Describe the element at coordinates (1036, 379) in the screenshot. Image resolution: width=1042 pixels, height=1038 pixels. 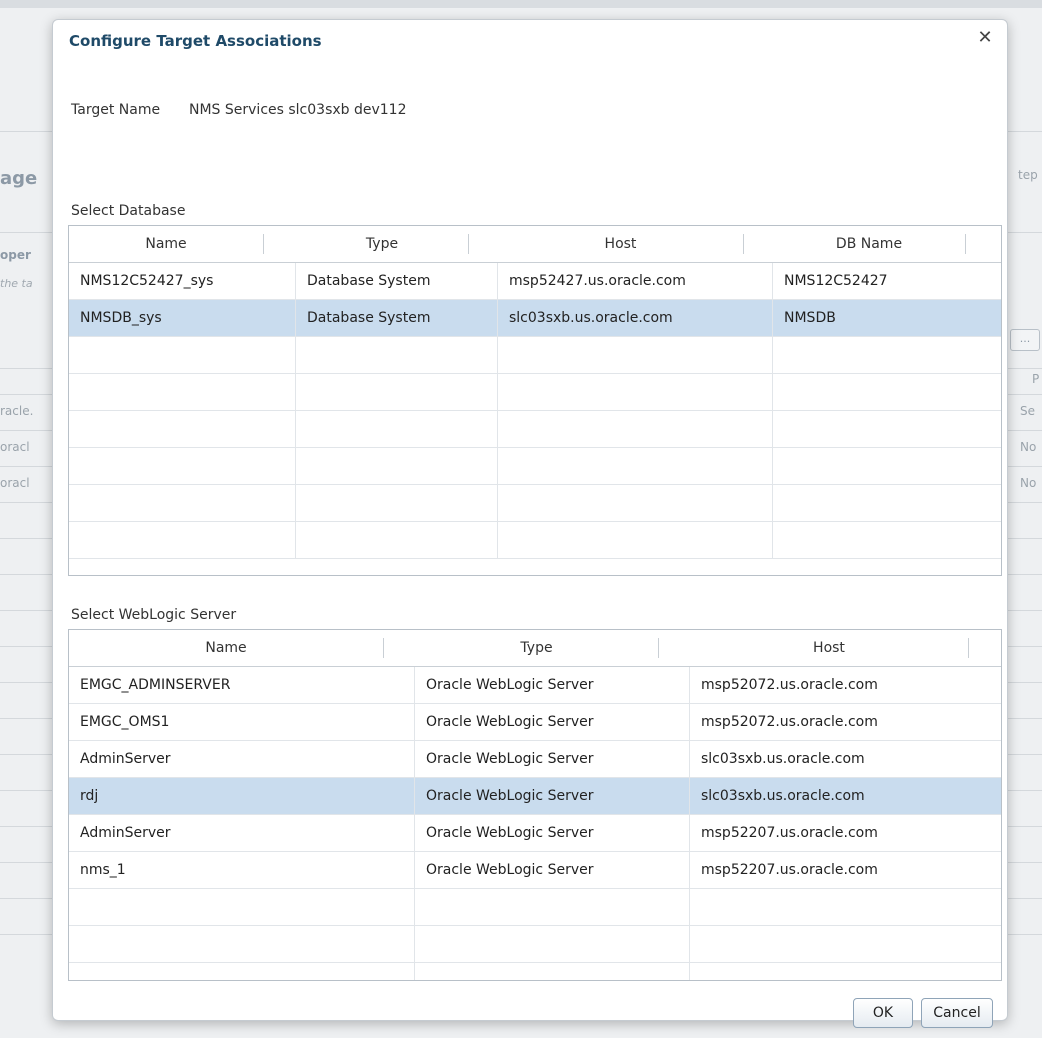
I see `background-row-text: P` at that location.